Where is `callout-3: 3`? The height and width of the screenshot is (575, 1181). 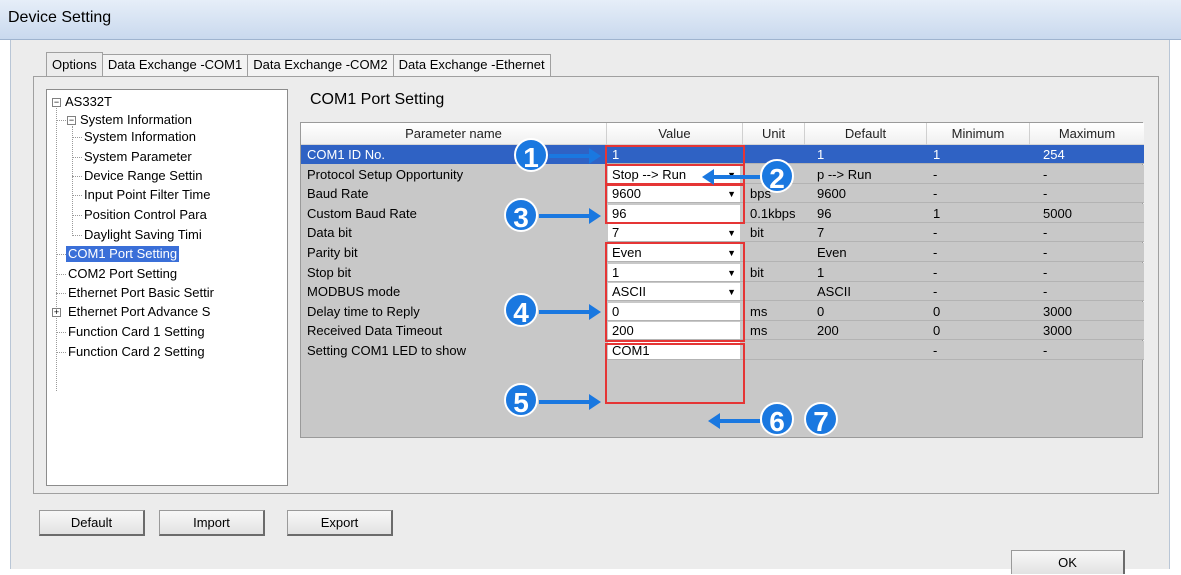 callout-3: 3 is located at coordinates (521, 215).